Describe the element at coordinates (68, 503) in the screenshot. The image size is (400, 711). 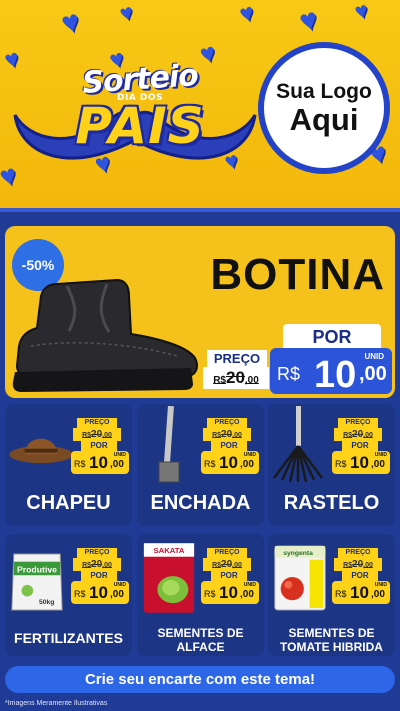
I see `product-name: CHAPEU` at that location.